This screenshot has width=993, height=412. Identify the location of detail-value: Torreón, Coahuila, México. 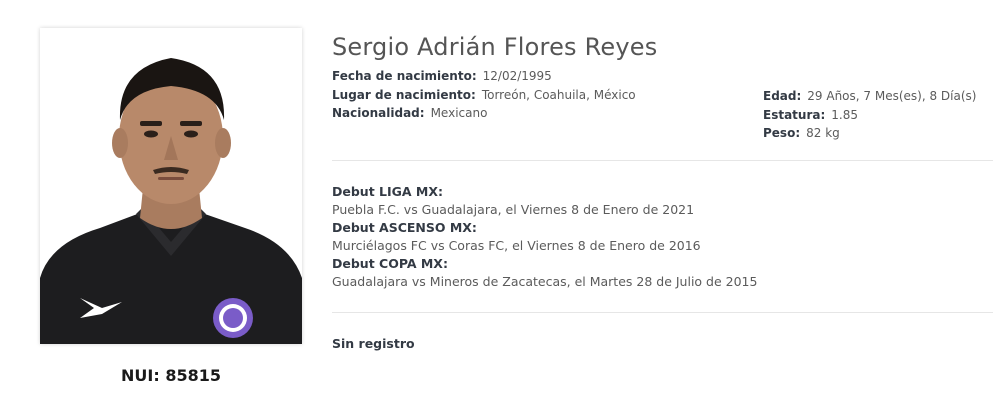
(558, 94).